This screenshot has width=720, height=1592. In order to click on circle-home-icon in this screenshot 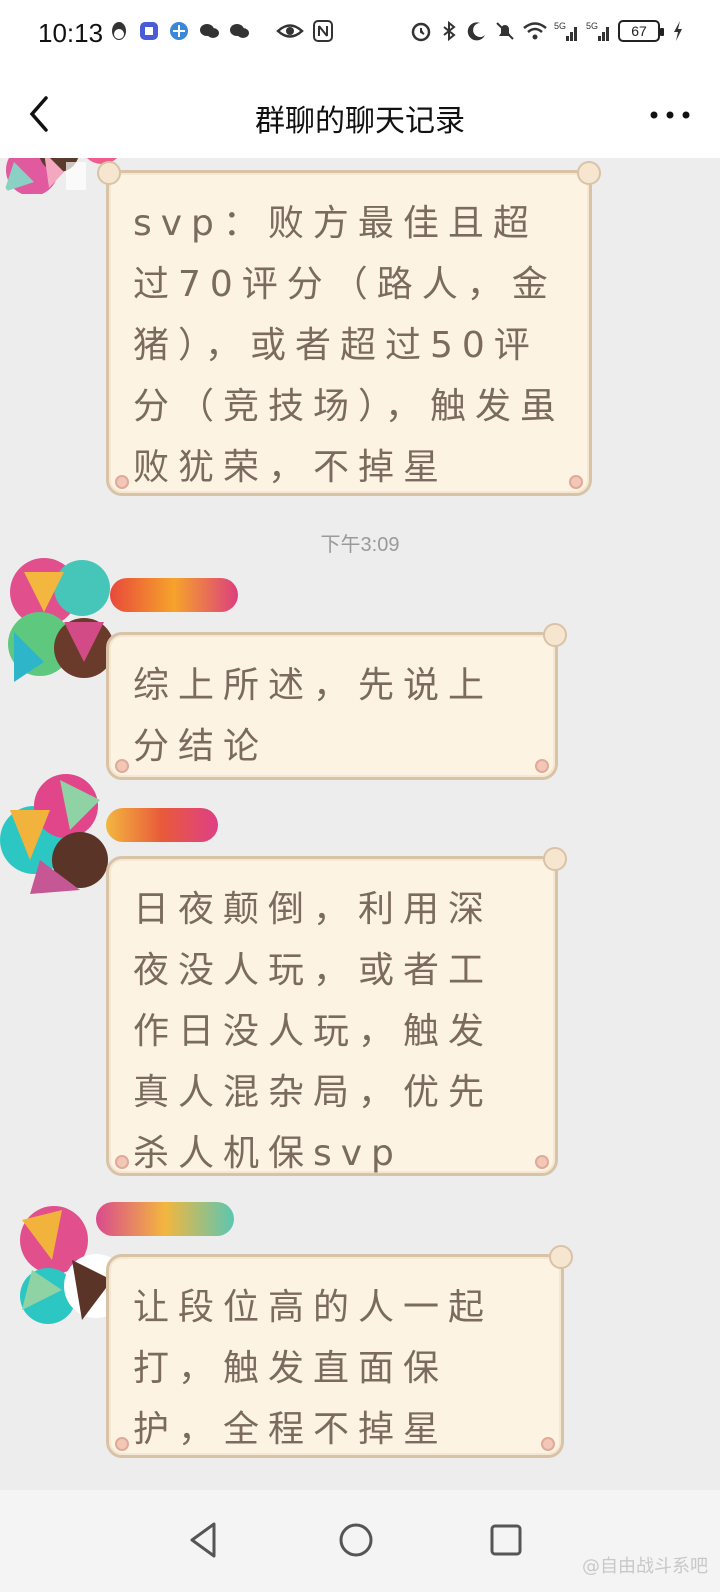, I will do `click(356, 1540)`.